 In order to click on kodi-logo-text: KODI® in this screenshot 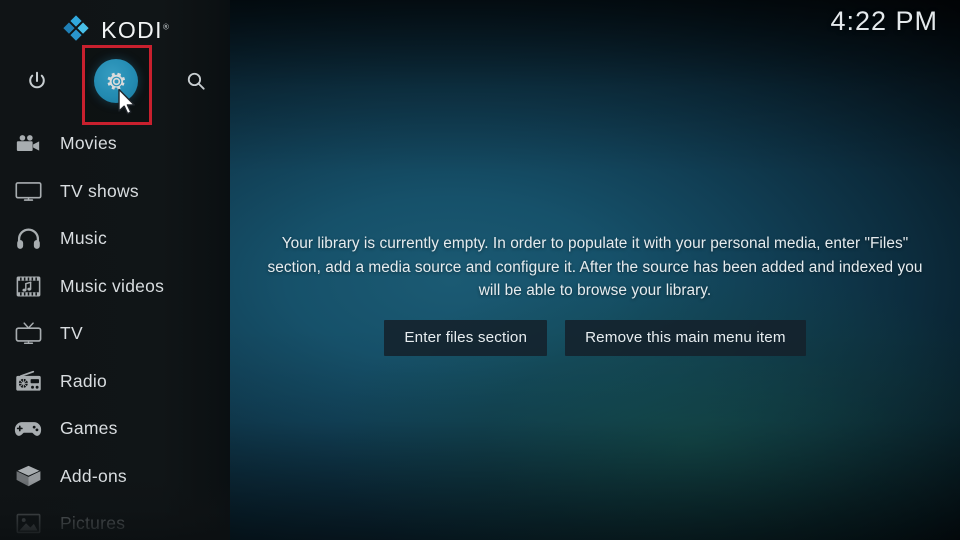, I will do `click(135, 29)`.